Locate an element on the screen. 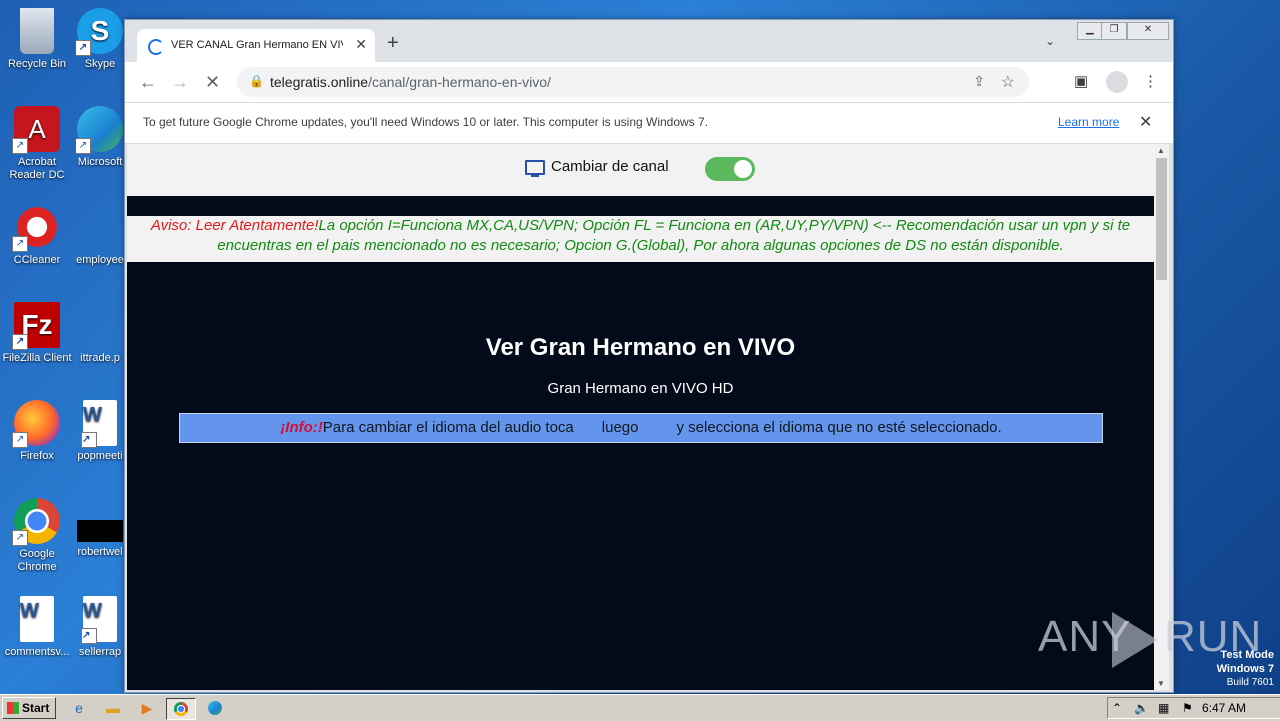  desktop-icon-label: Firefox is located at coordinates (37, 456).